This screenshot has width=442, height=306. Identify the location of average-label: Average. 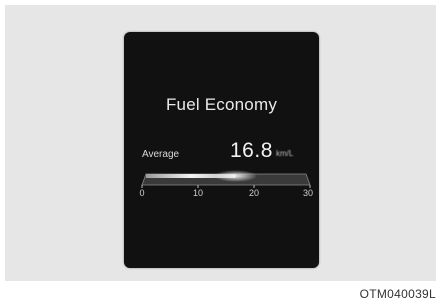
(161, 154).